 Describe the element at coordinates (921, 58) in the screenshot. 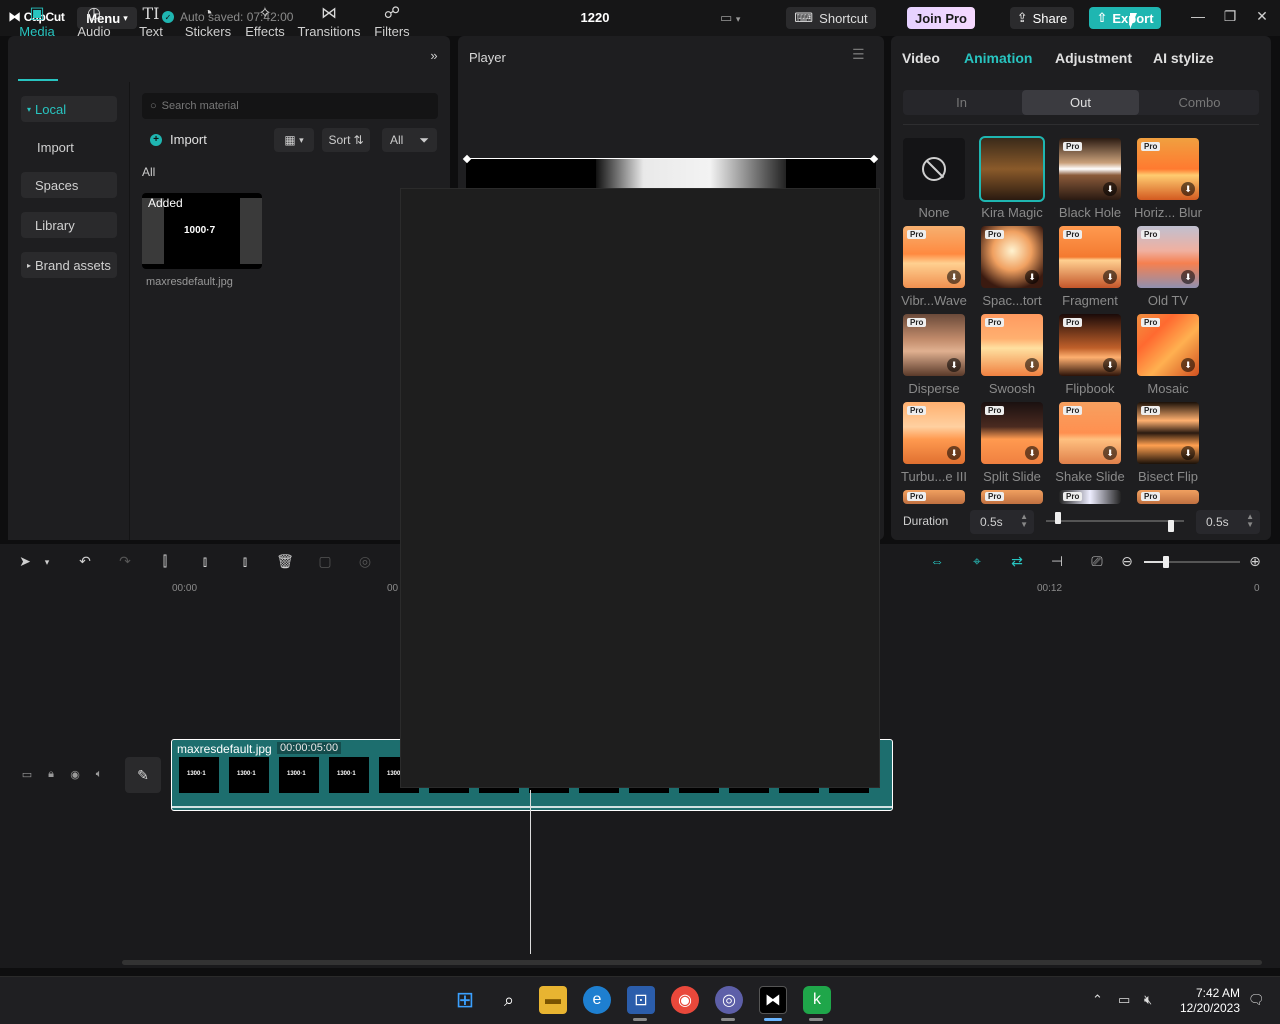

I see `tab-video: Video` at that location.